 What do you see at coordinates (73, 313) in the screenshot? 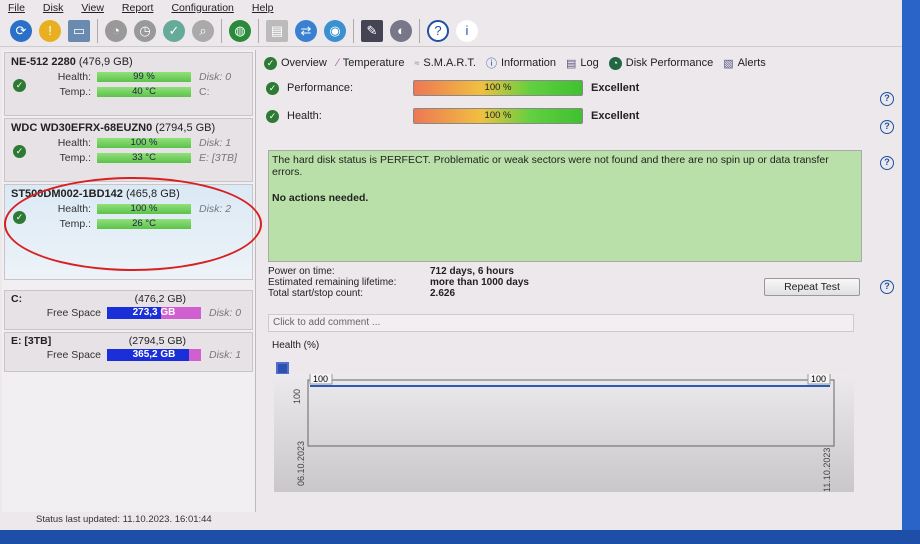
I see `free-space-label: Free Space` at bounding box center [73, 313].